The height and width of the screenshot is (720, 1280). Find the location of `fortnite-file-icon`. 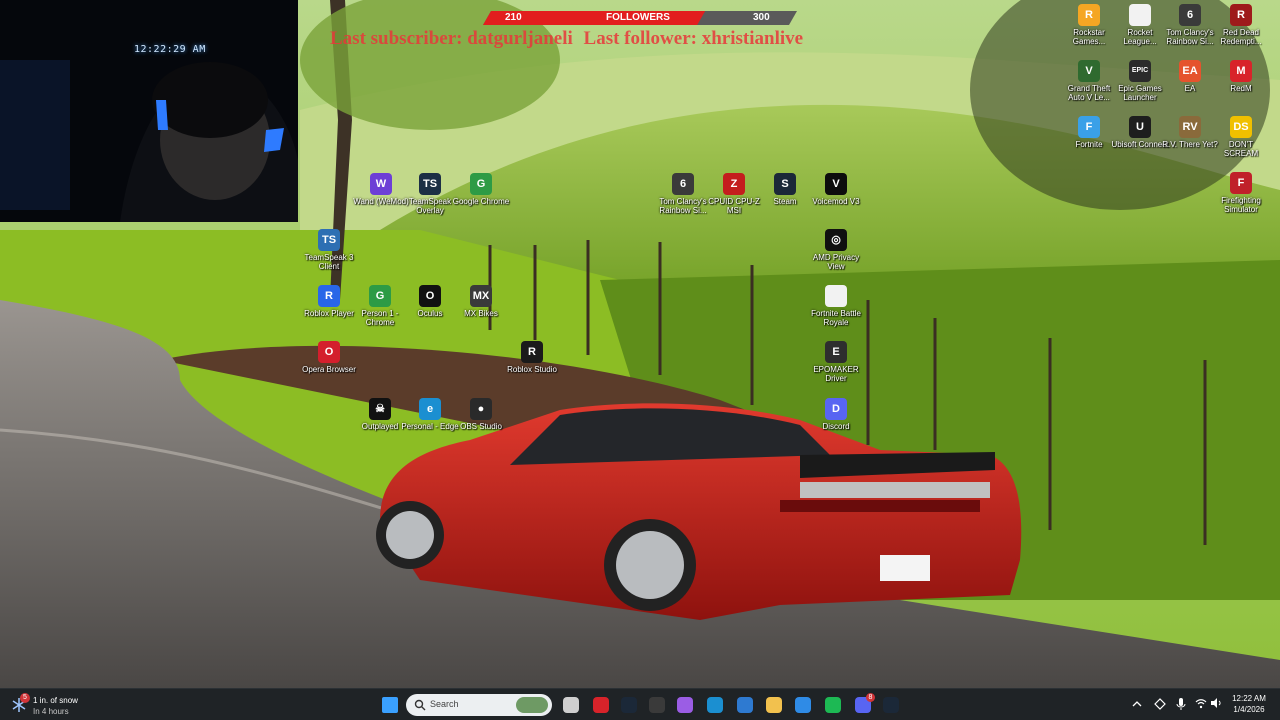

fortnite-file-icon is located at coordinates (836, 296).